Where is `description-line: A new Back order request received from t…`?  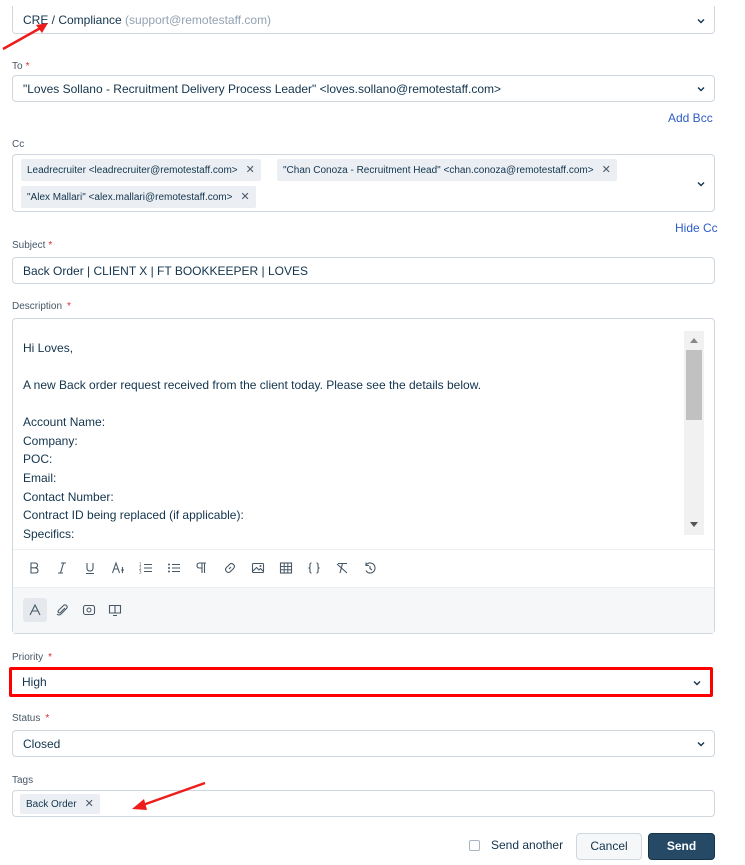
description-line: A new Back order request received from t… is located at coordinates (252, 385).